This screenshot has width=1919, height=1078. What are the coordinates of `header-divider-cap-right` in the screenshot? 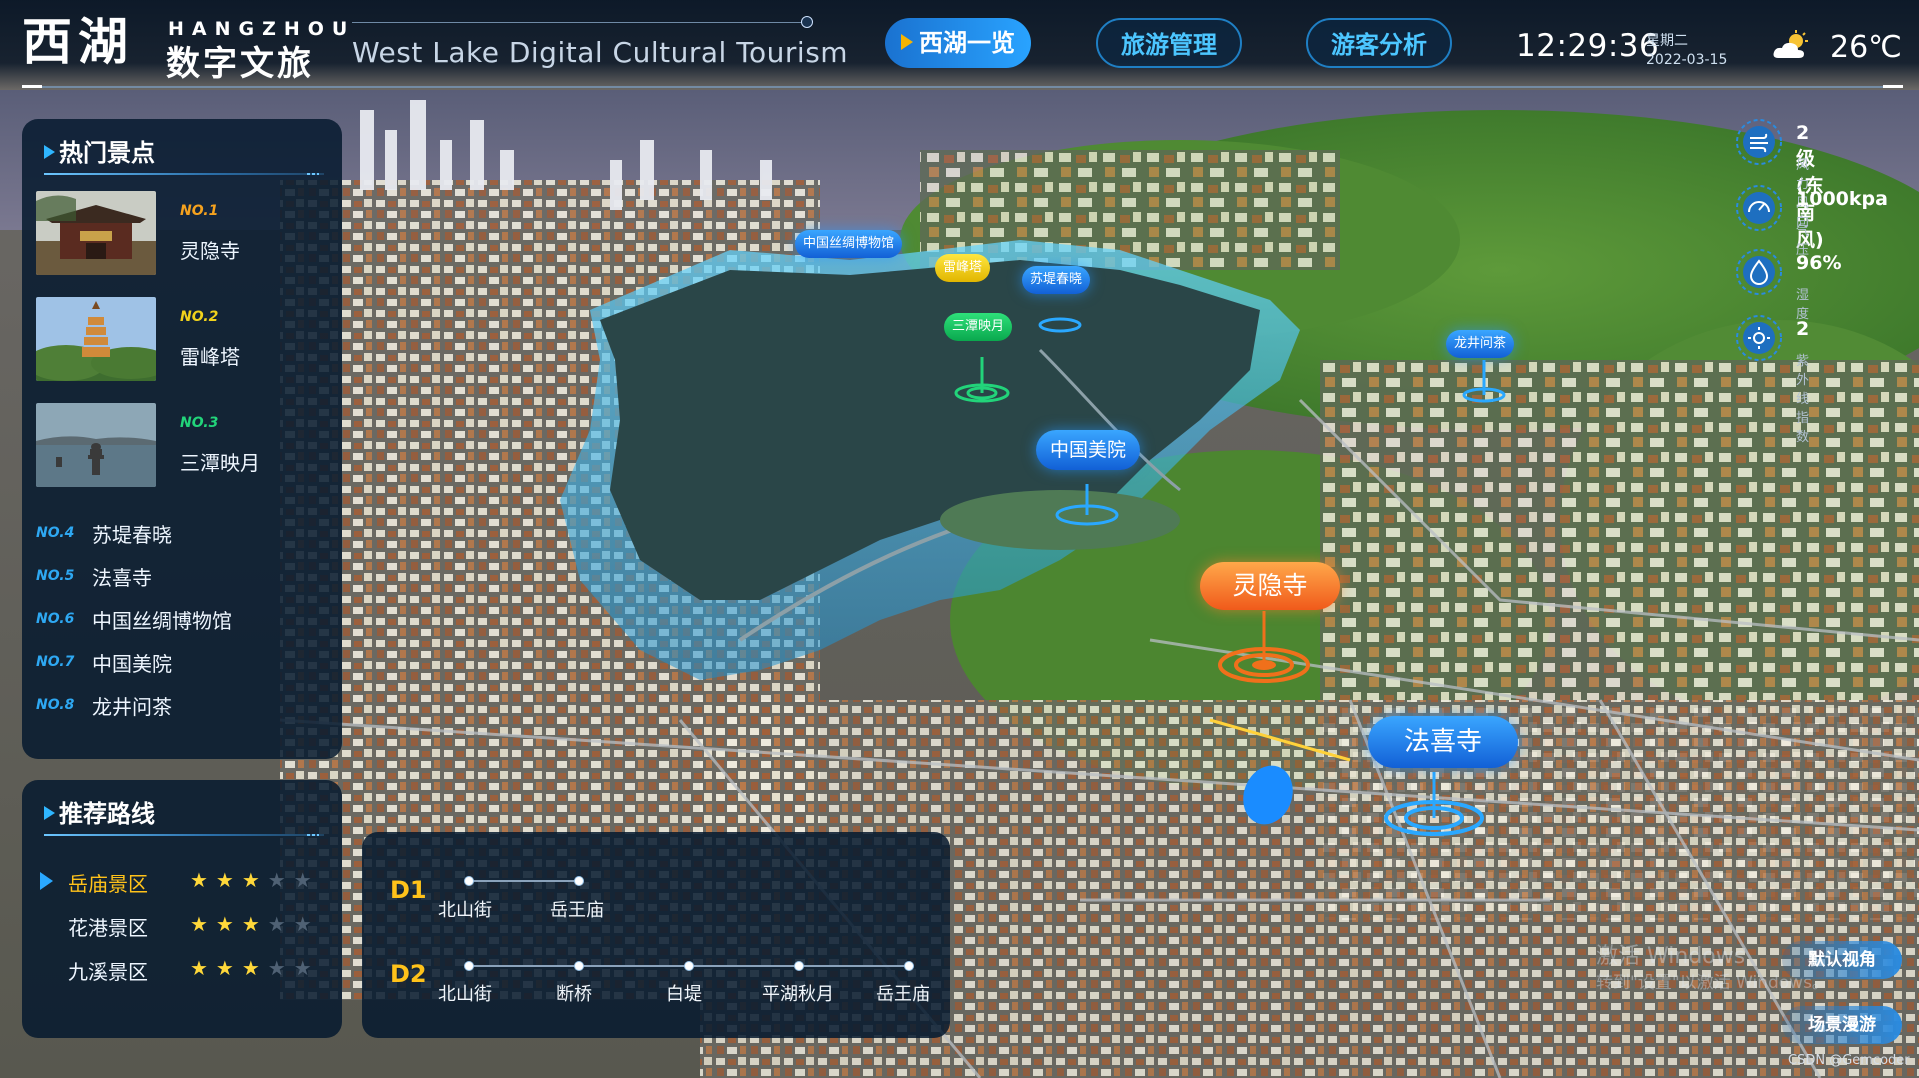 It's located at (1893, 86).